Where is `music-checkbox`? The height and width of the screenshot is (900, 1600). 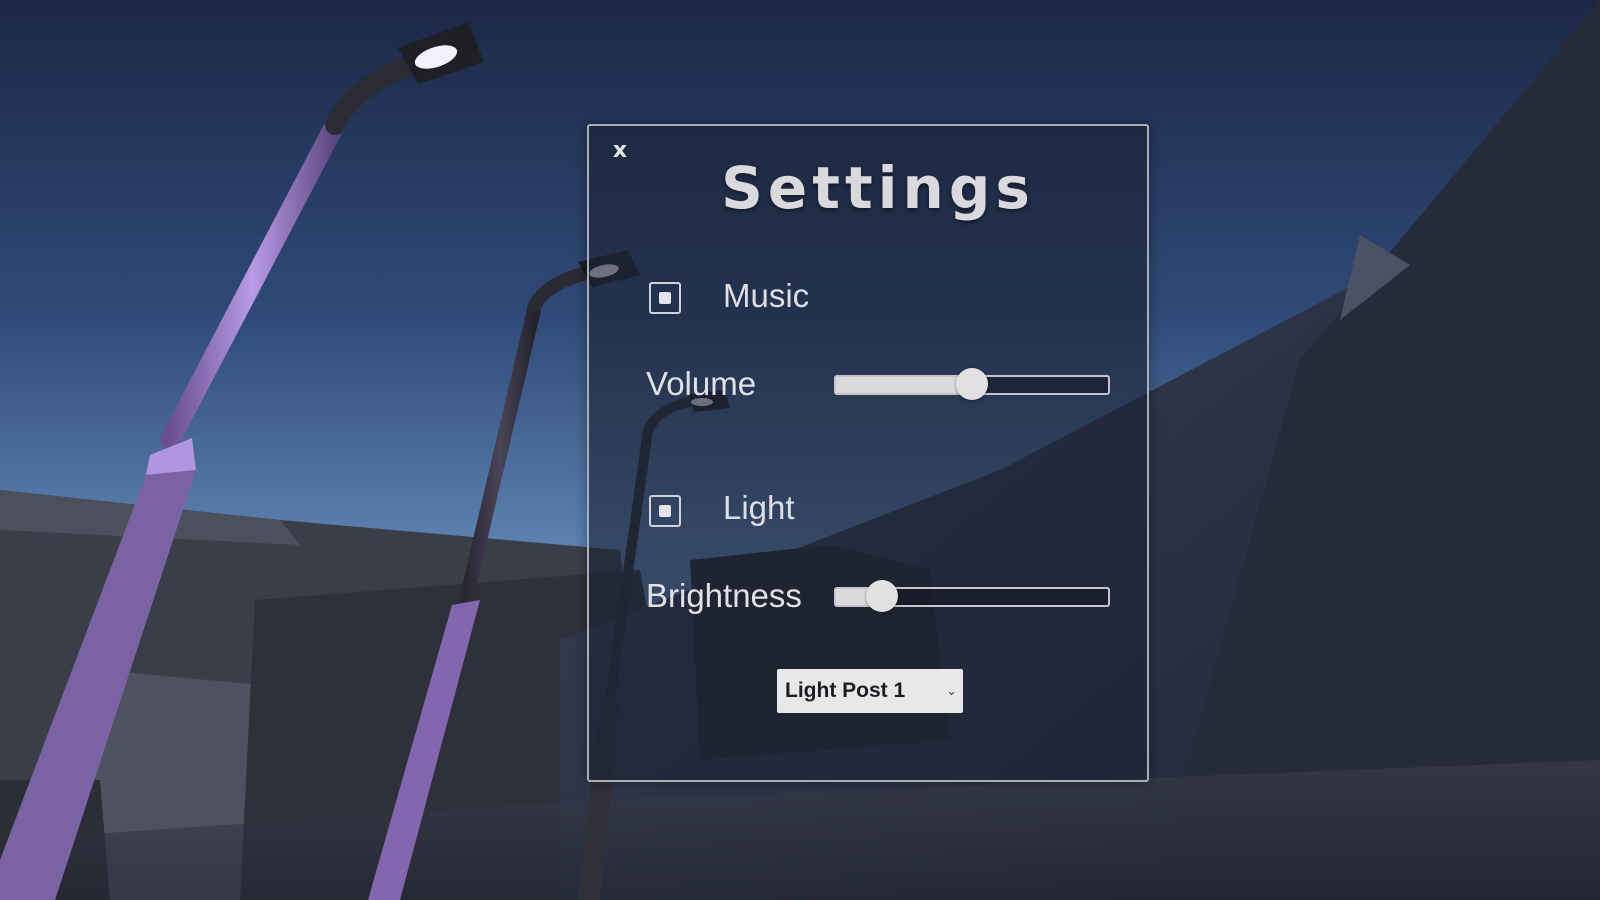 music-checkbox is located at coordinates (665, 298).